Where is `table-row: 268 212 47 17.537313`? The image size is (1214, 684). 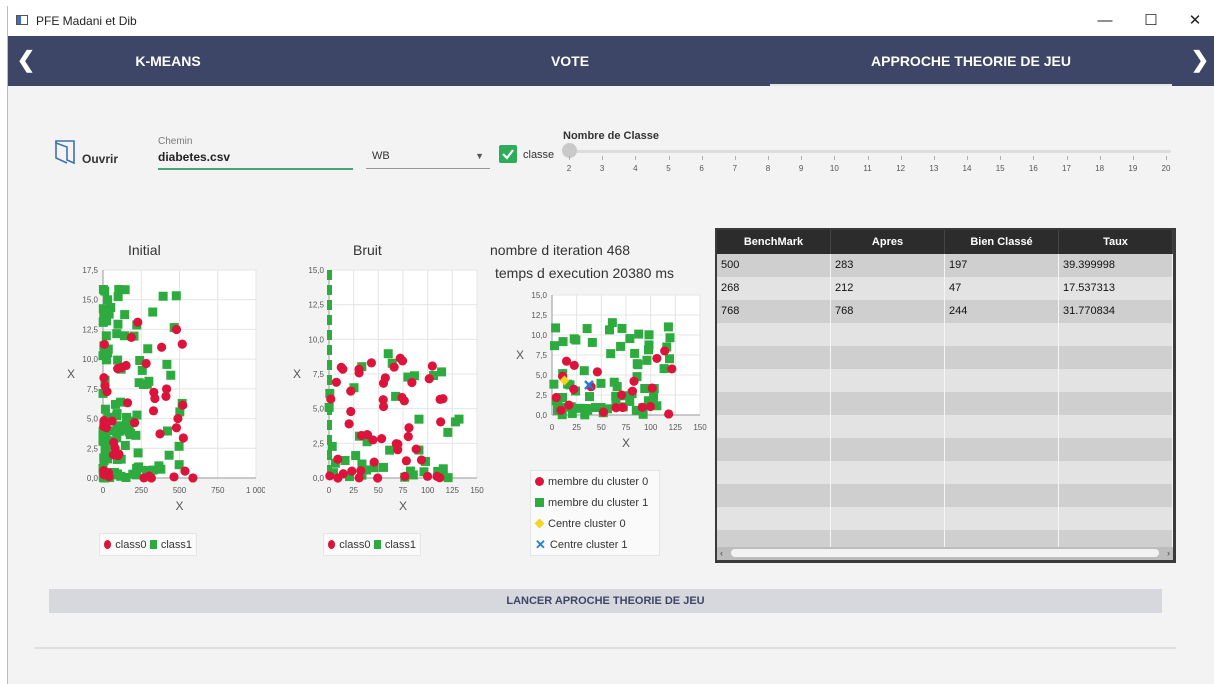 table-row: 268 212 47 17.537313 is located at coordinates (945, 288).